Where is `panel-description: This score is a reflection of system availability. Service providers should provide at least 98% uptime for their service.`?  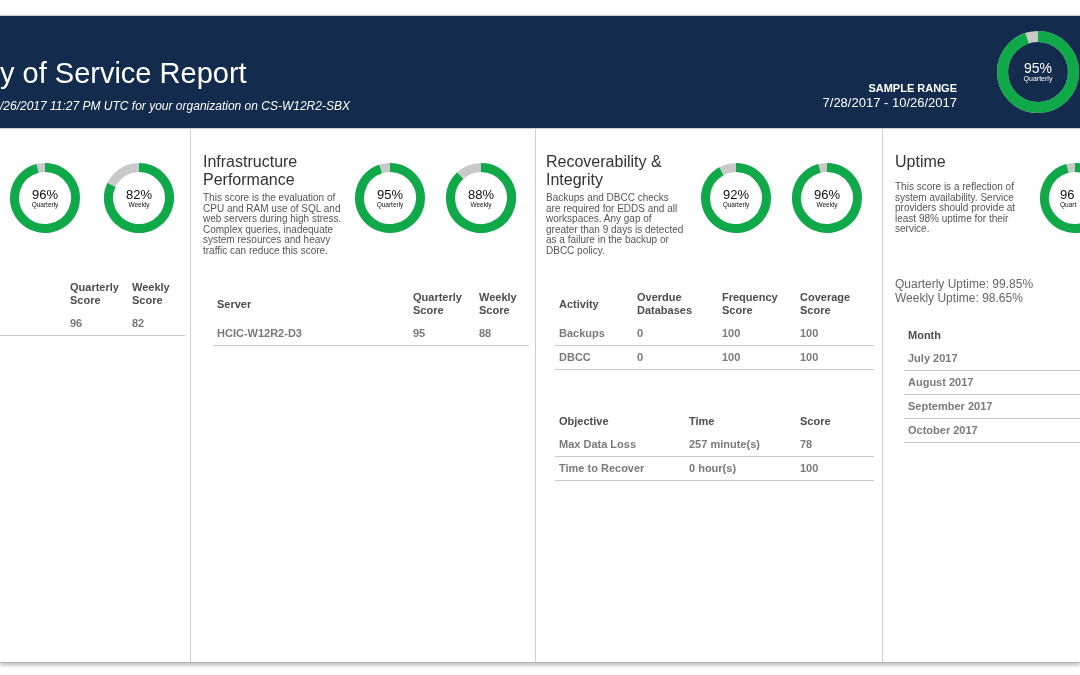 panel-description: This score is a reflection of system availability. Service providers should provide at least 98% uptime for their service. is located at coordinates (956, 208).